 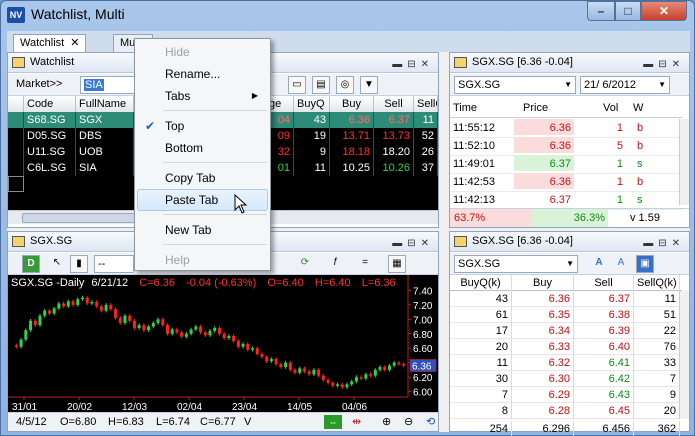 I want to click on indicator-select: -- Selec, so click(x=114, y=264).